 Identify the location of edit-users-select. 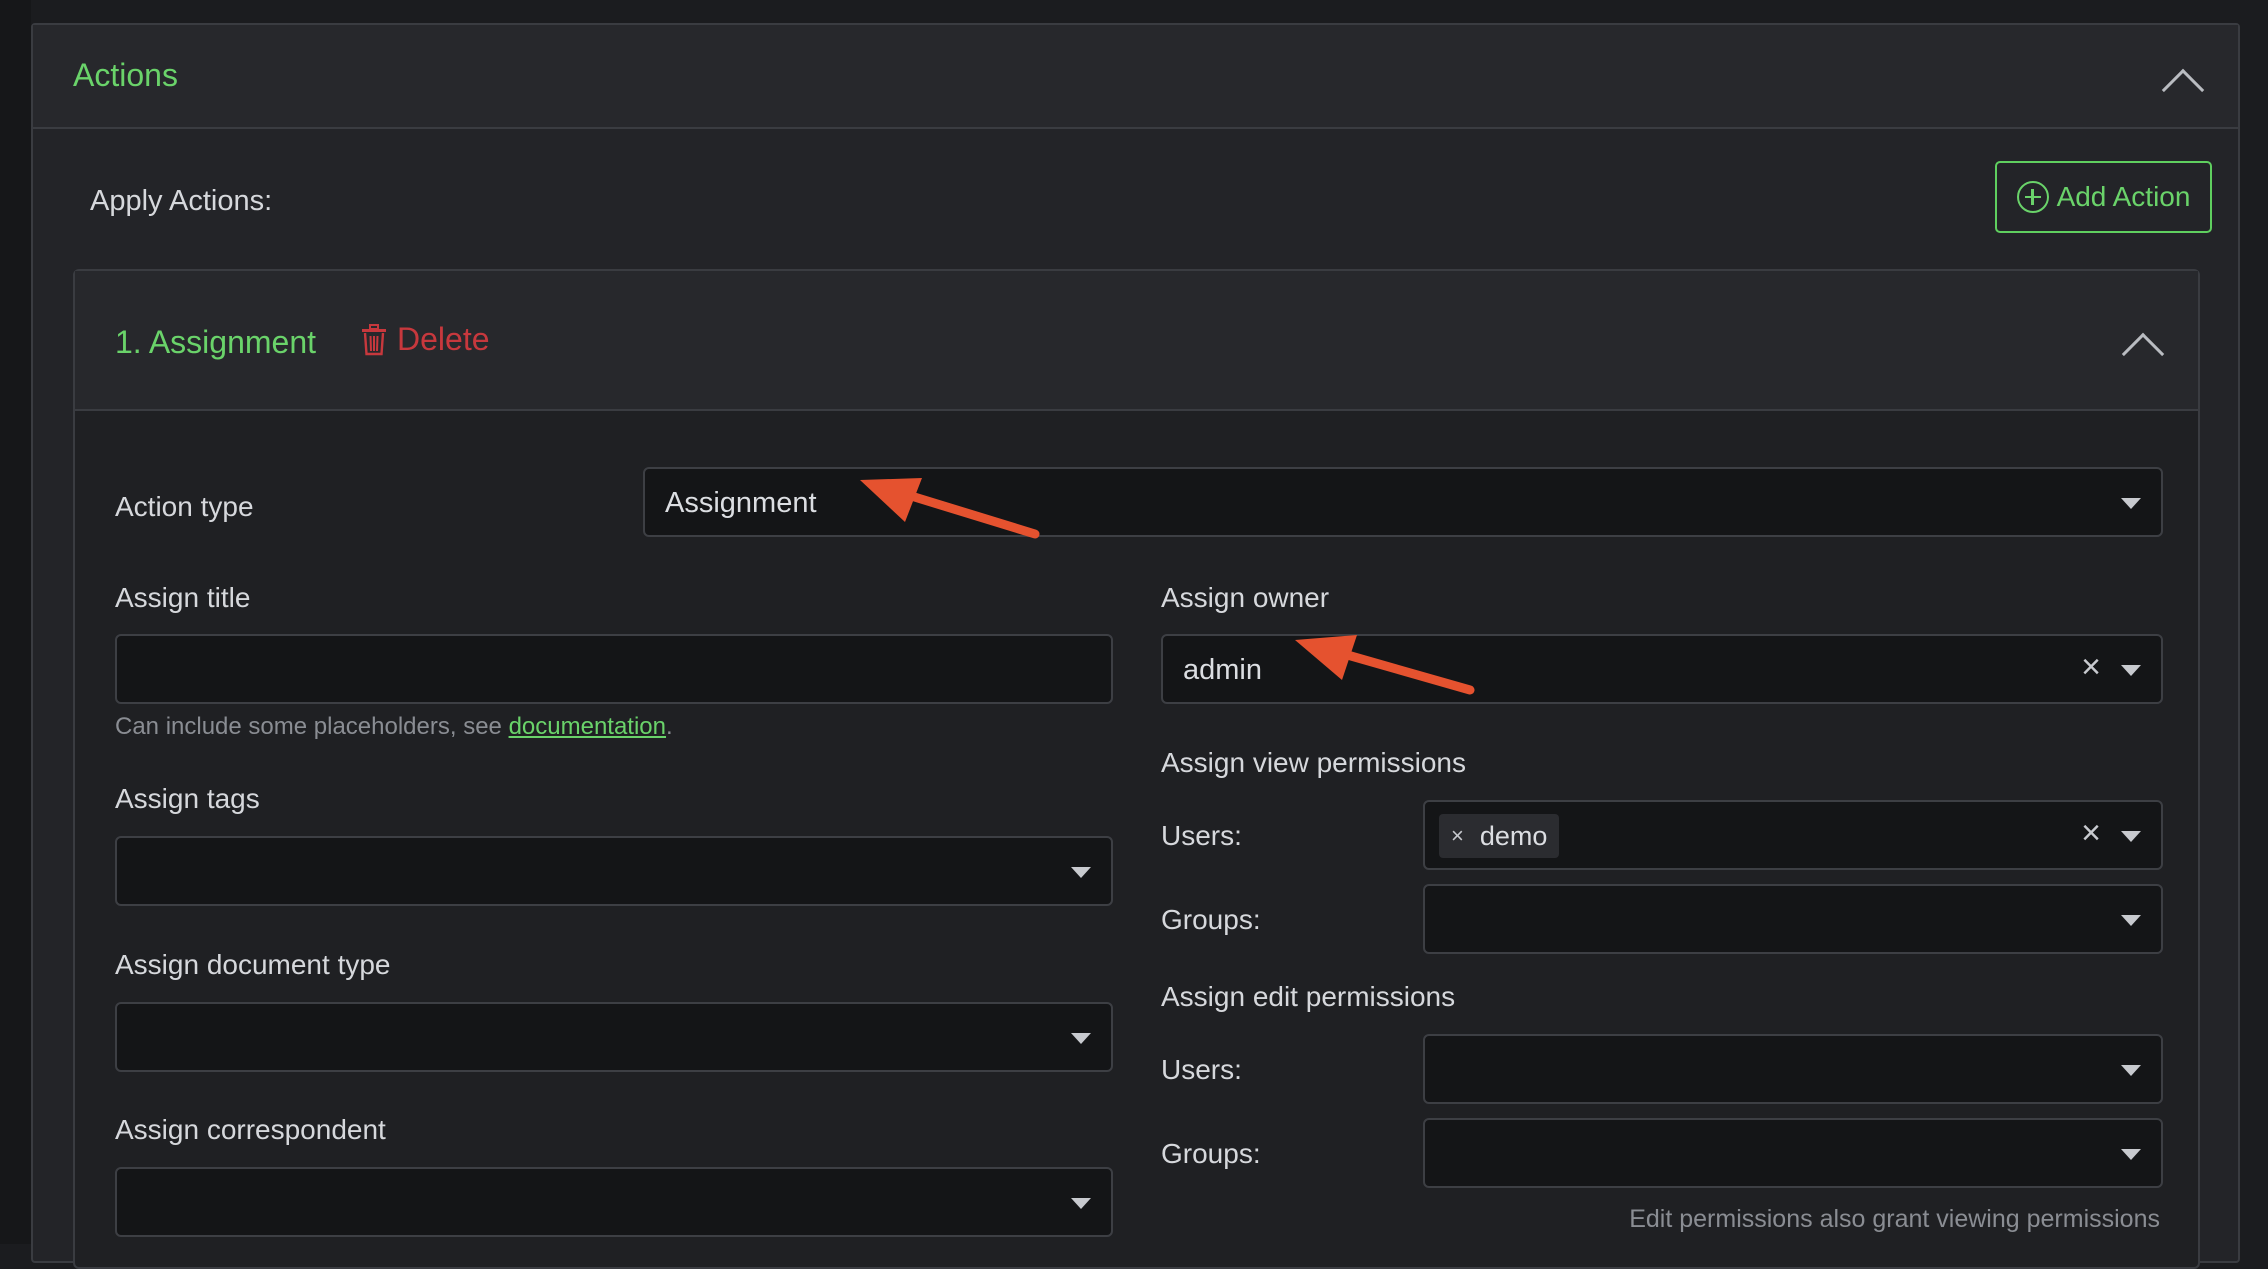
(1793, 1069).